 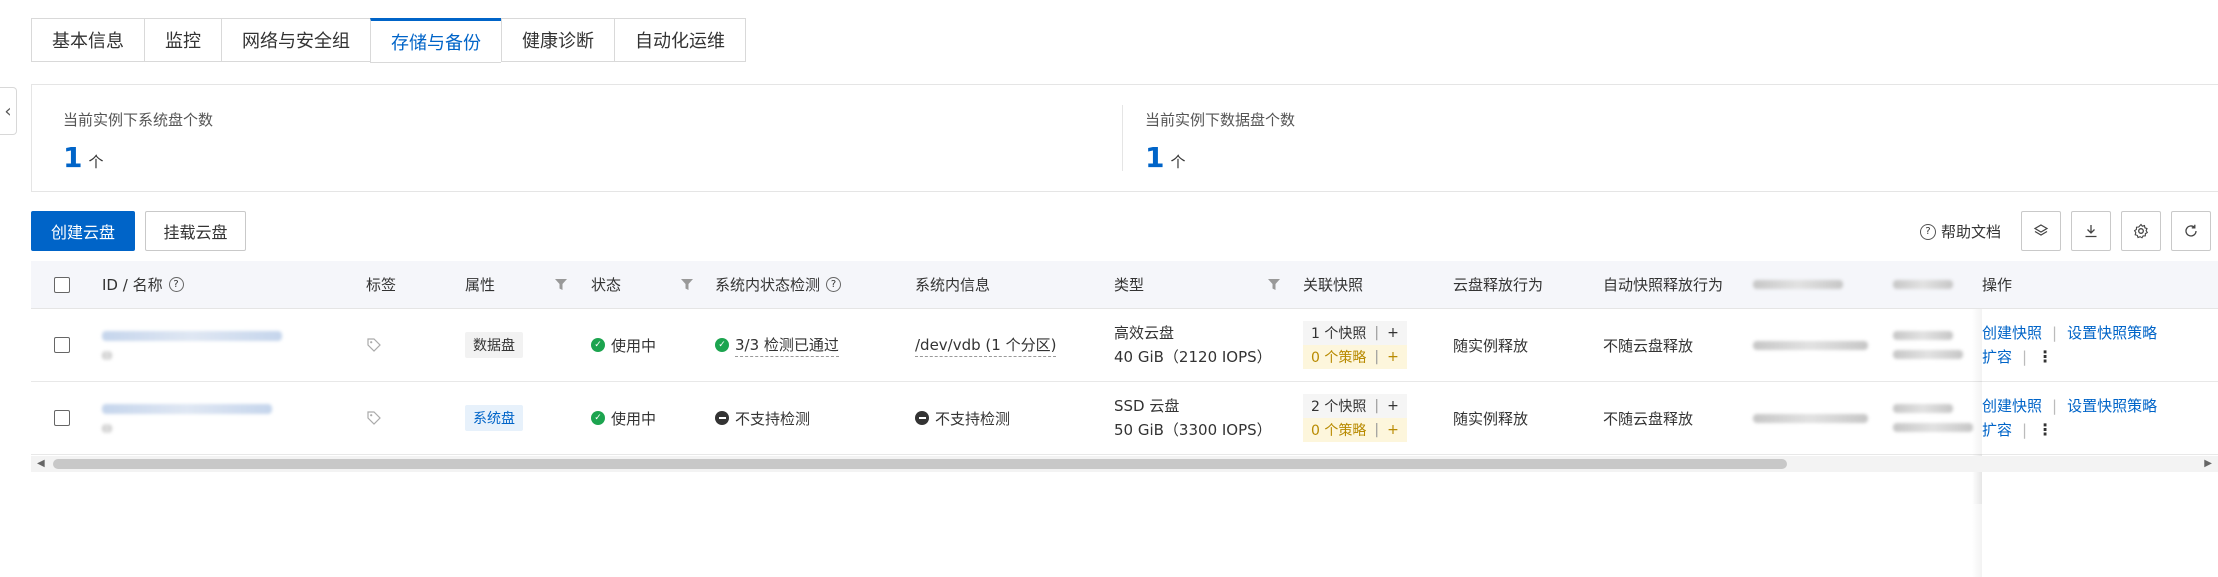 What do you see at coordinates (1971, 232) in the screenshot?
I see `help-doc-label: 帮助文档` at bounding box center [1971, 232].